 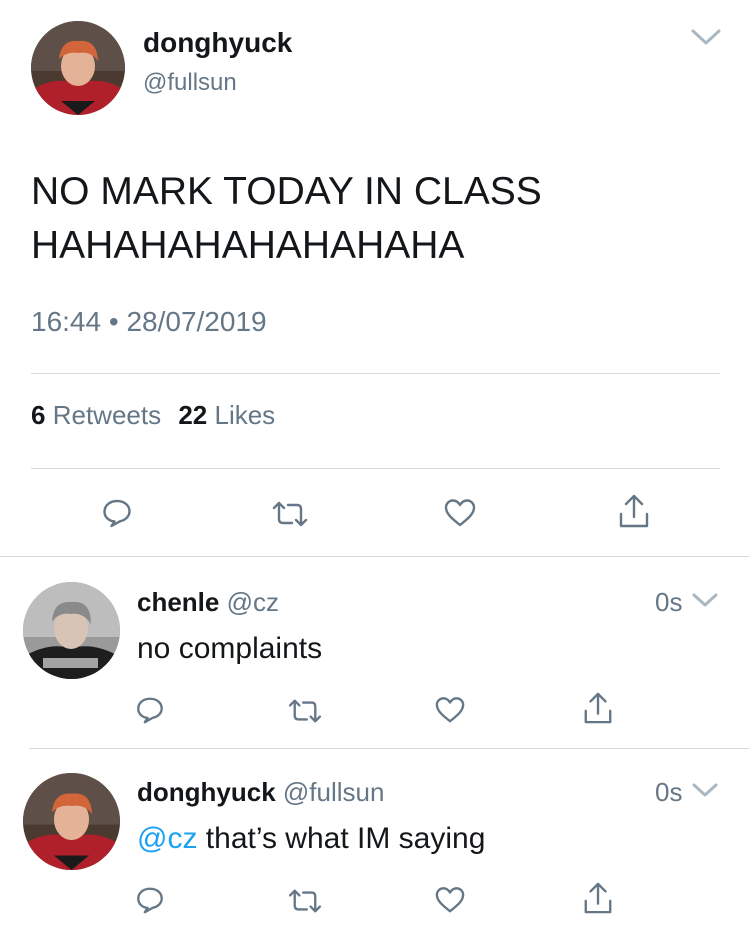 What do you see at coordinates (196, 321) in the screenshot?
I see `tweet-date: 28/07/2019` at bounding box center [196, 321].